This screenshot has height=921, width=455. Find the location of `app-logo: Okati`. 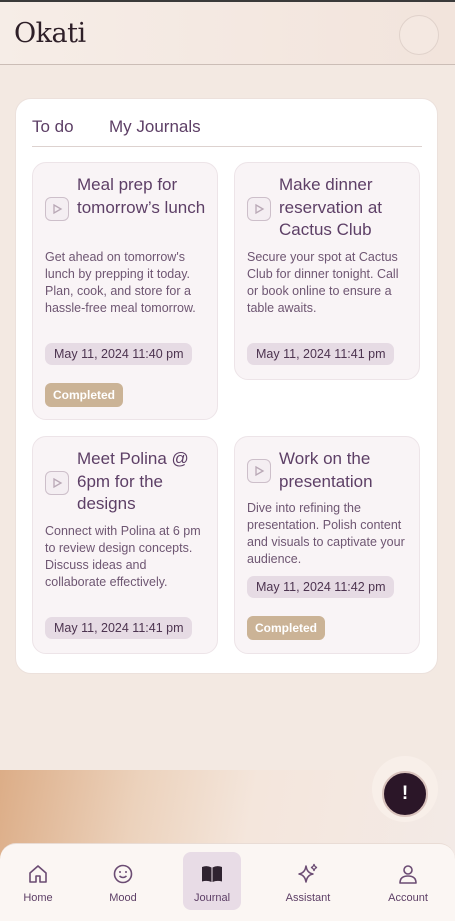

app-logo: Okati is located at coordinates (50, 33).